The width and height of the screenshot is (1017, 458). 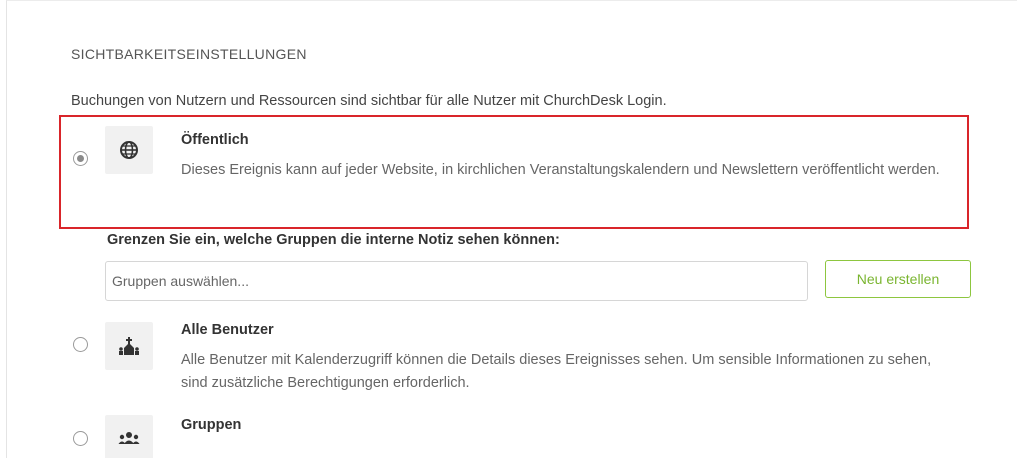 What do you see at coordinates (129, 436) in the screenshot?
I see `group-icon` at bounding box center [129, 436].